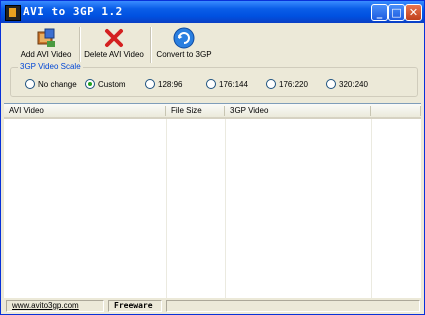  I want to click on convert-to-3gp-button: Convert to 3GP, so click(184, 45).